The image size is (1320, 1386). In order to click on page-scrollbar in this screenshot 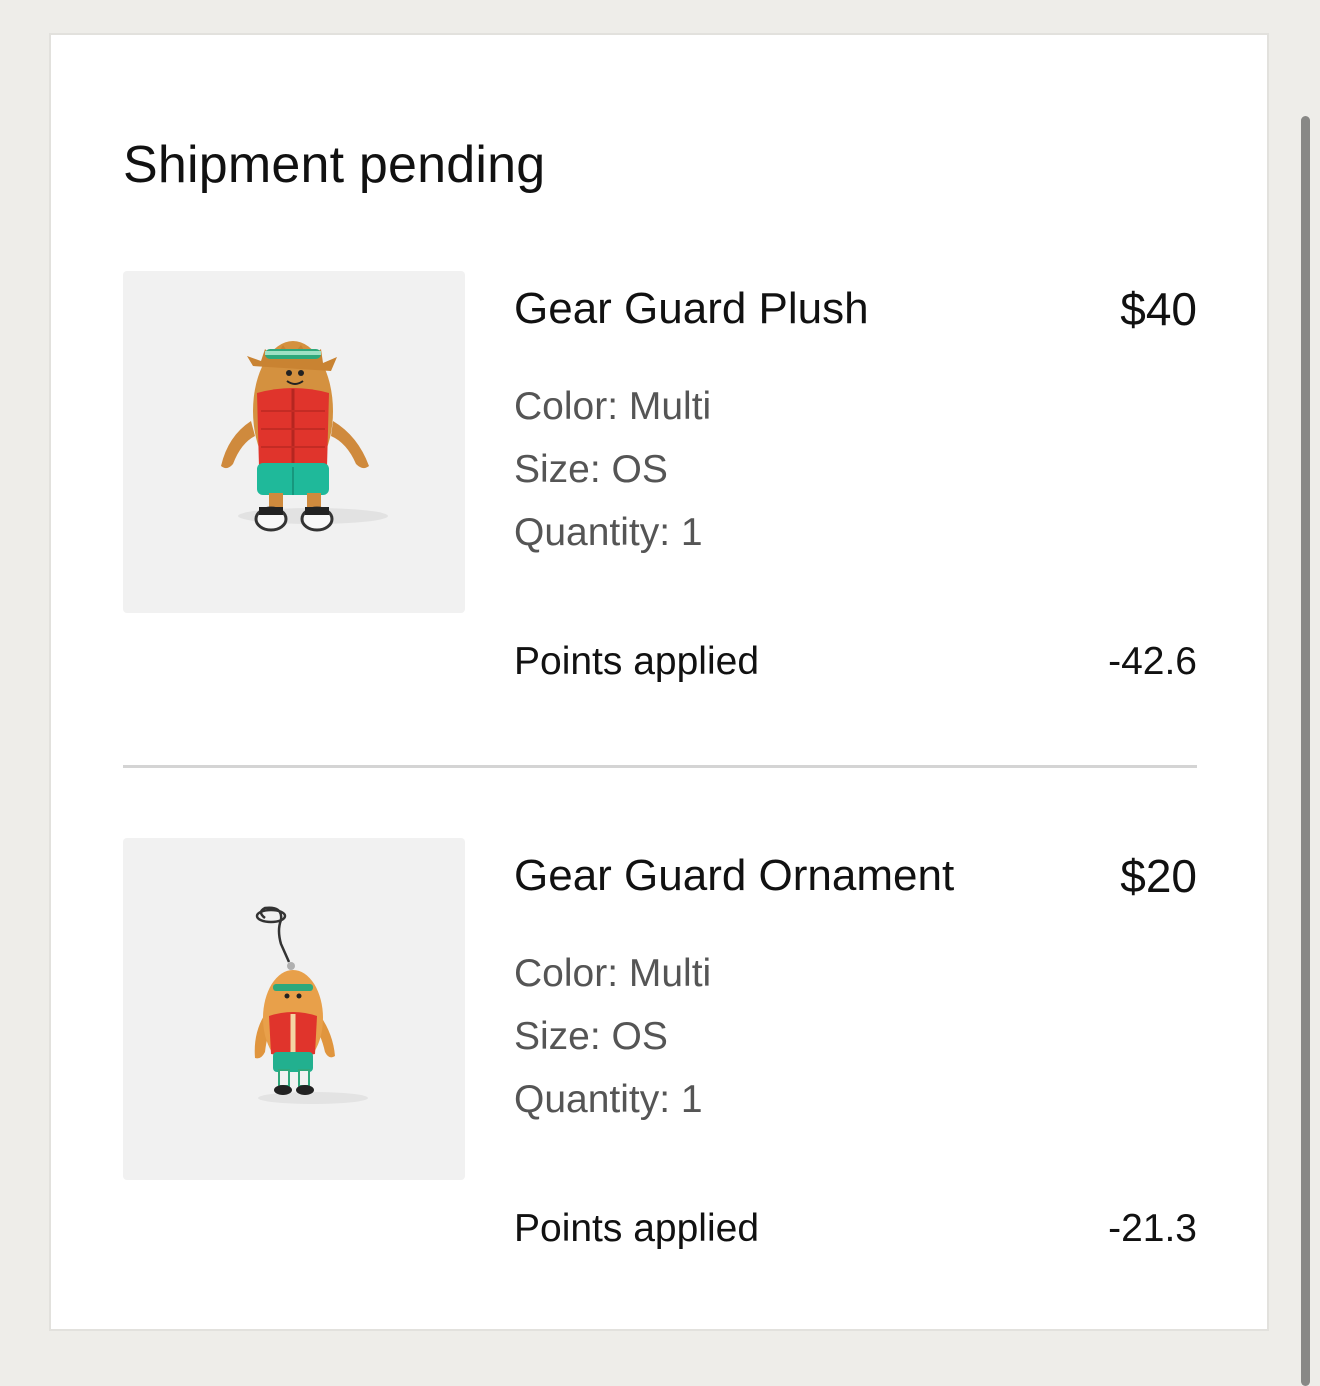, I will do `click(1305, 751)`.